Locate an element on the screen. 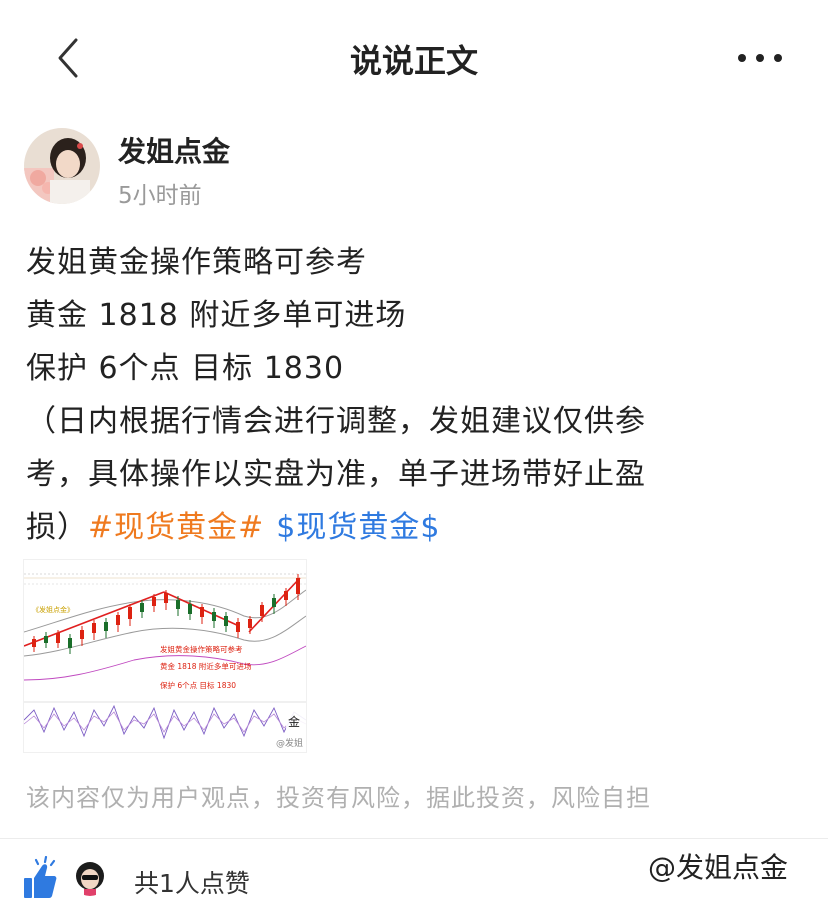 Image resolution: width=828 pixels, height=912 pixels. likes-count: 共1人点赞 is located at coordinates (192, 882).